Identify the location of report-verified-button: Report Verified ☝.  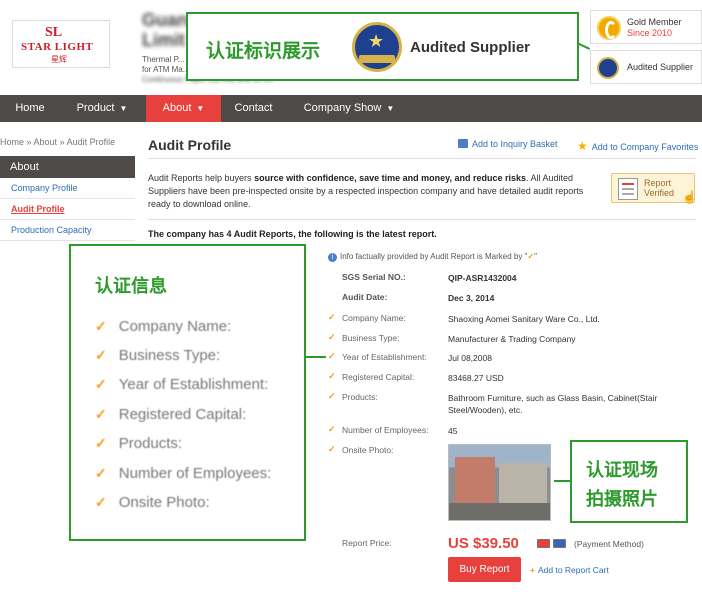
(654, 188).